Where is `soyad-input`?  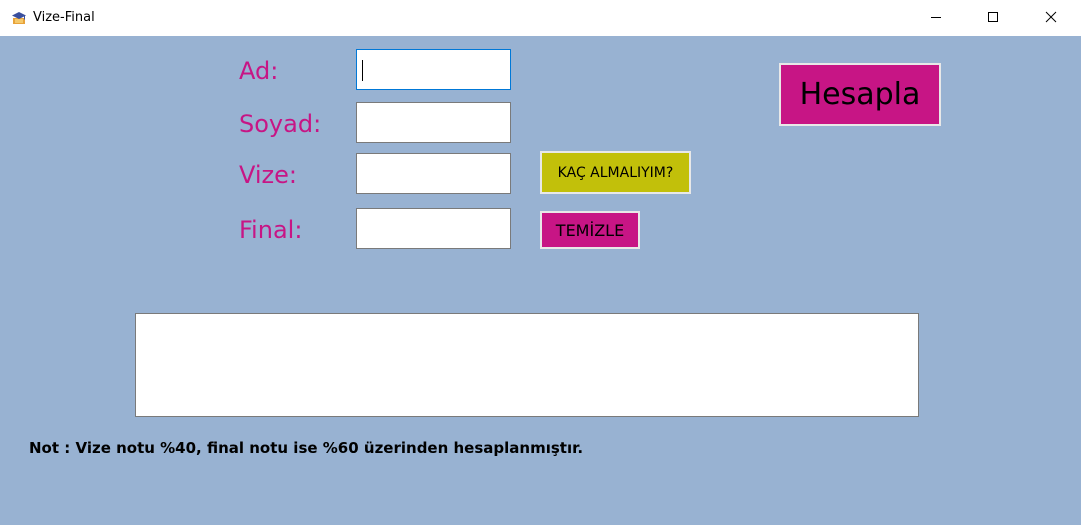 soyad-input is located at coordinates (433, 122).